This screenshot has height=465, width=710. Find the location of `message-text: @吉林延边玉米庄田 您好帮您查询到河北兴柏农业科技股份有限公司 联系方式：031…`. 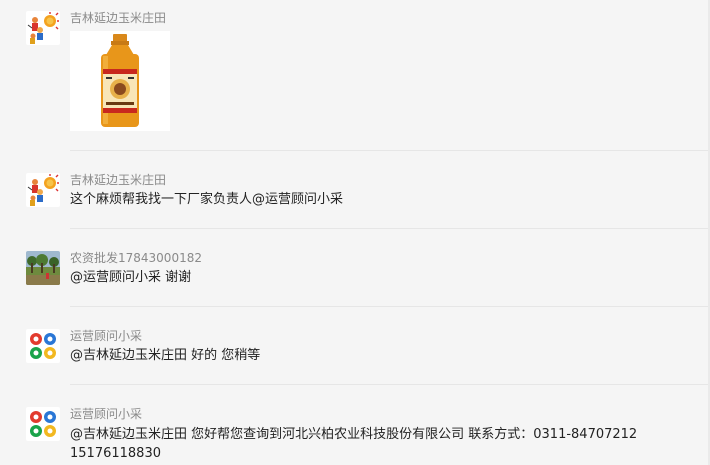

message-text: @吉林延边玉米庄田 您好帮您查询到河北兴柏农业科技股份有限公司 联系方式：031… is located at coordinates (354, 434).